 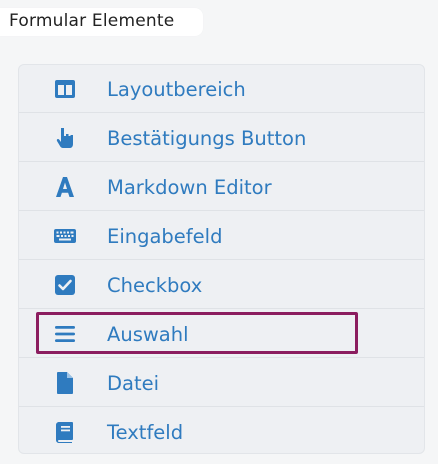 I want to click on list-item-markdown-editor: Markdown Editor, so click(x=221, y=187).